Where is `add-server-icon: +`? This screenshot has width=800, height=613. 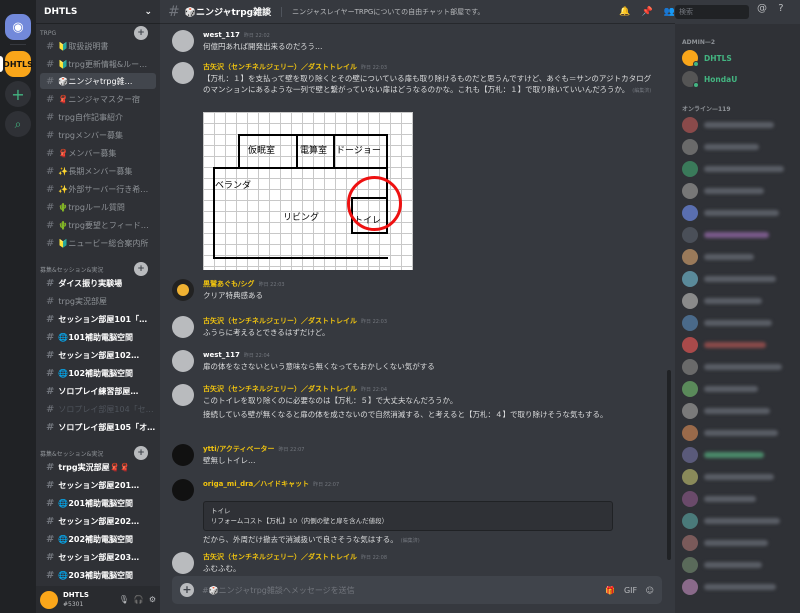
add-server-icon: + is located at coordinates (18, 94).